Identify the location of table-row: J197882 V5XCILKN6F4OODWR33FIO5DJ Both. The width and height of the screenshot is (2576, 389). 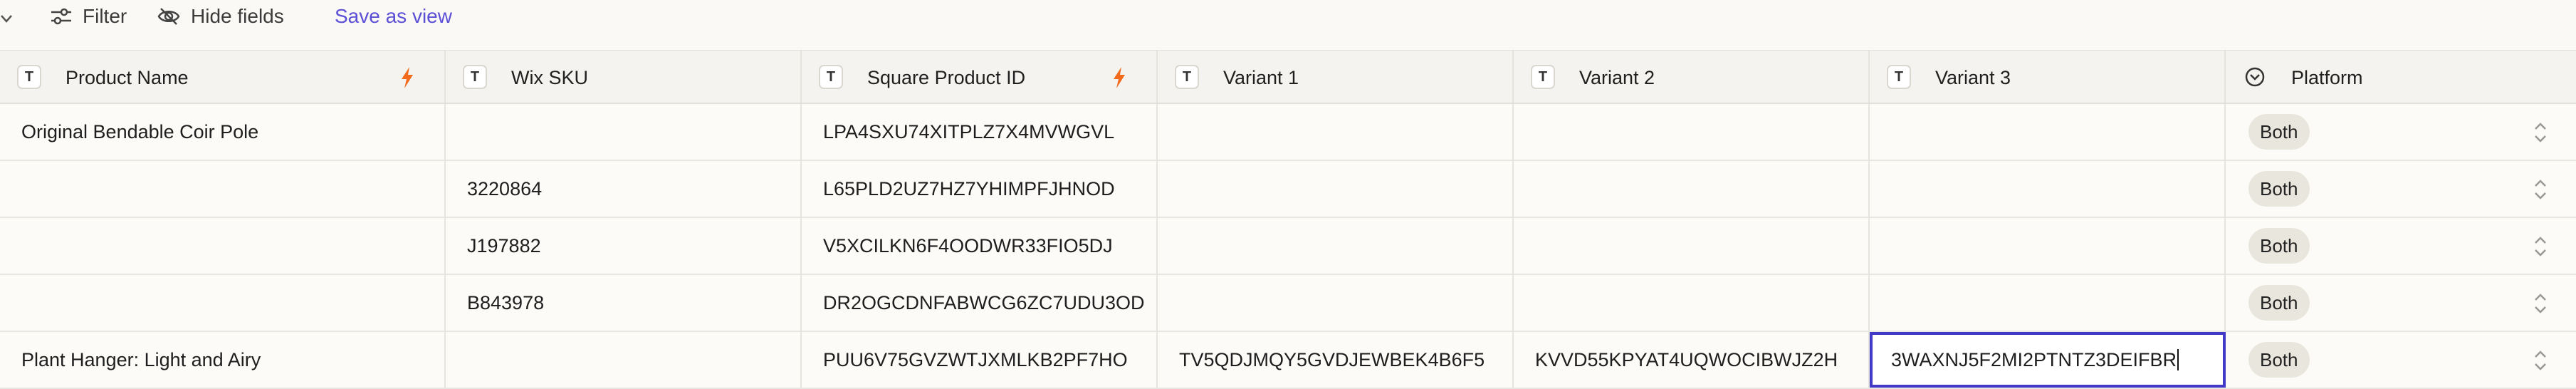
(1288, 247).